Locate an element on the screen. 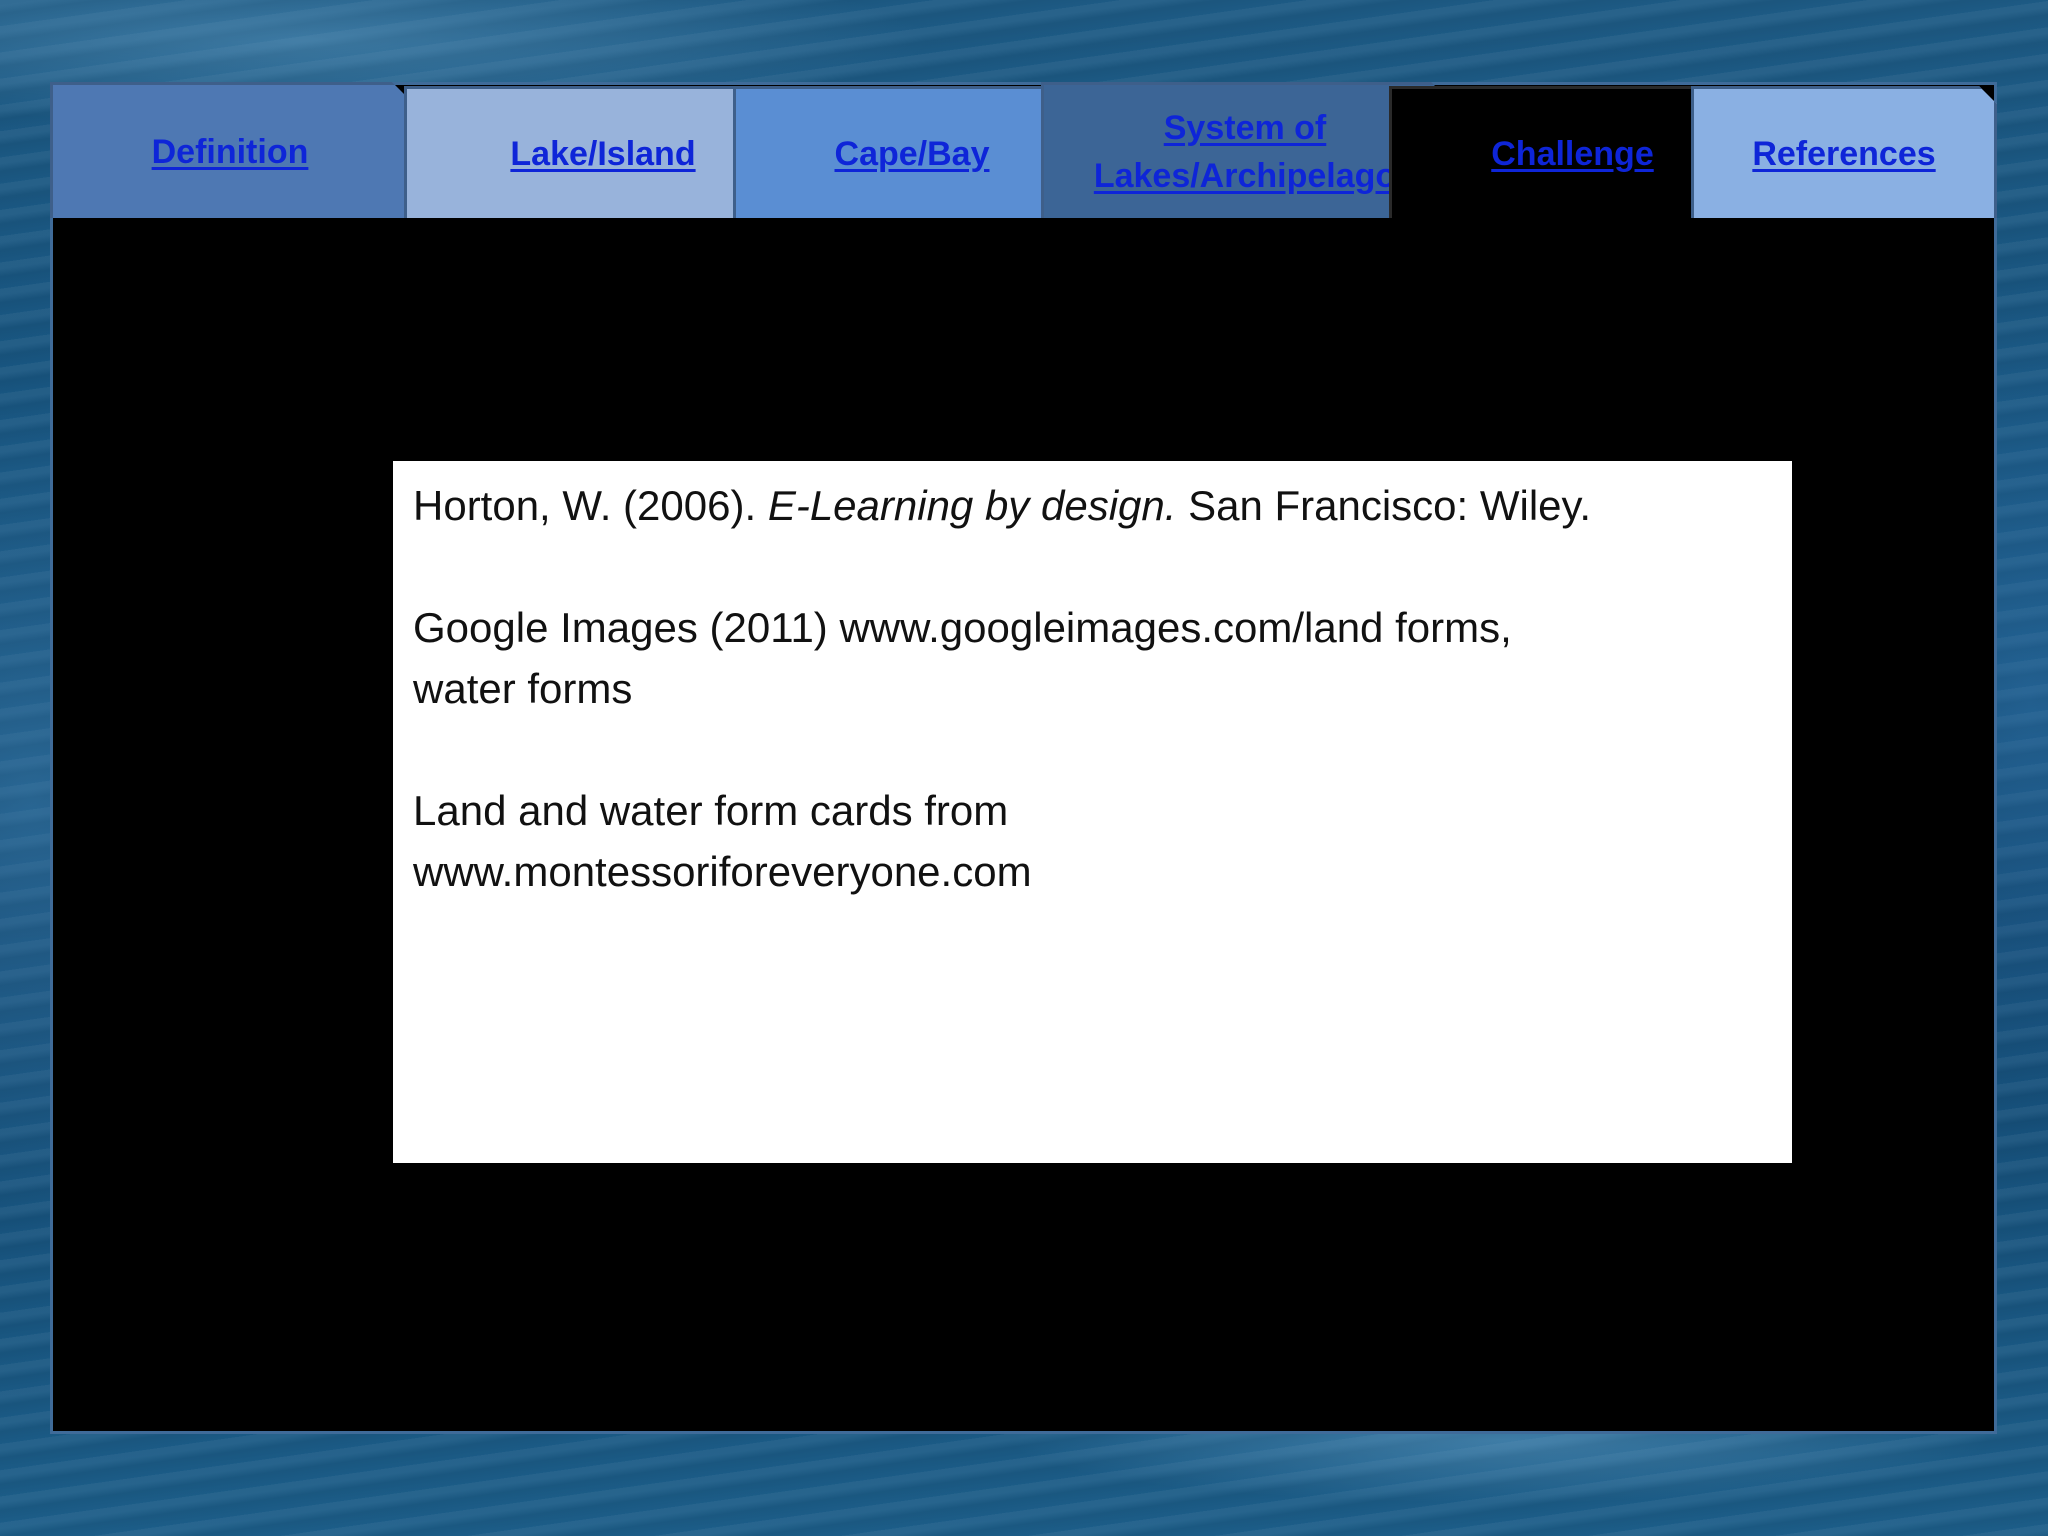 The height and width of the screenshot is (1536, 2048). tab-system-of-lakes-label: System of Lakes/Archipelago is located at coordinates (1245, 152).